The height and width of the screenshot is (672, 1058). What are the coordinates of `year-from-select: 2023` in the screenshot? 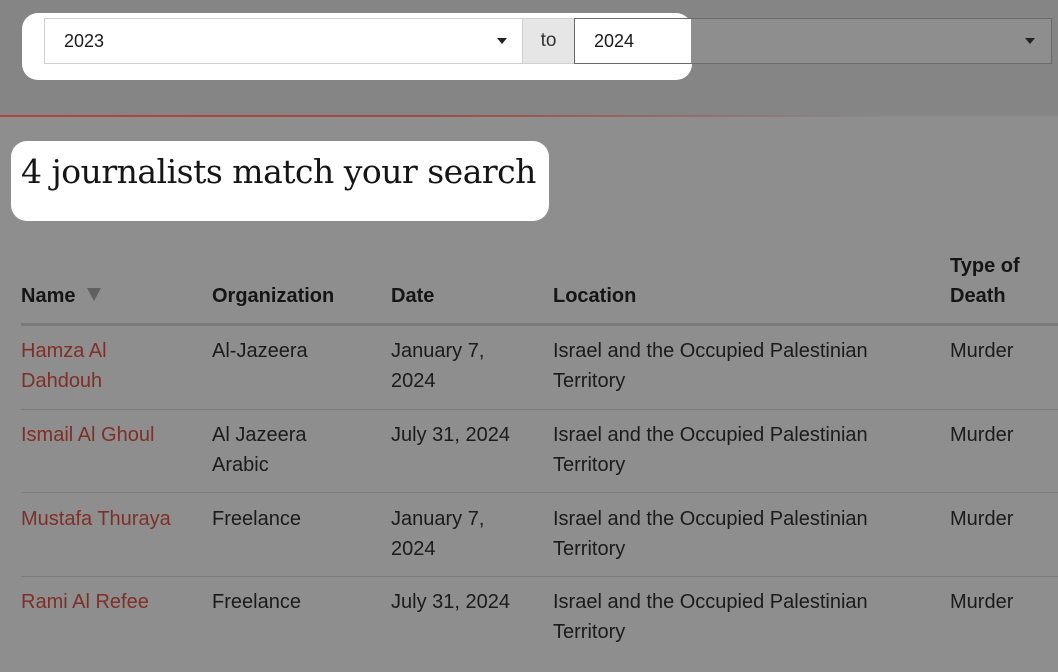 It's located at (284, 41).